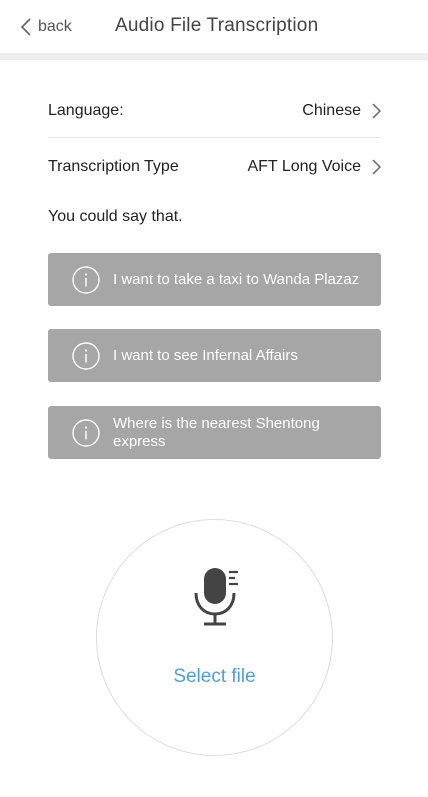 This screenshot has height=797, width=428. Describe the element at coordinates (214, 56) in the screenshot. I see `header-divider` at that location.